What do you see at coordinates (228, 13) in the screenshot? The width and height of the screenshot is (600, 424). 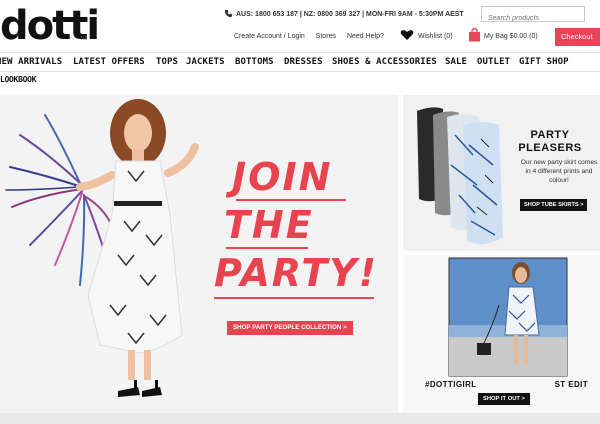 I see `phone-icon` at bounding box center [228, 13].